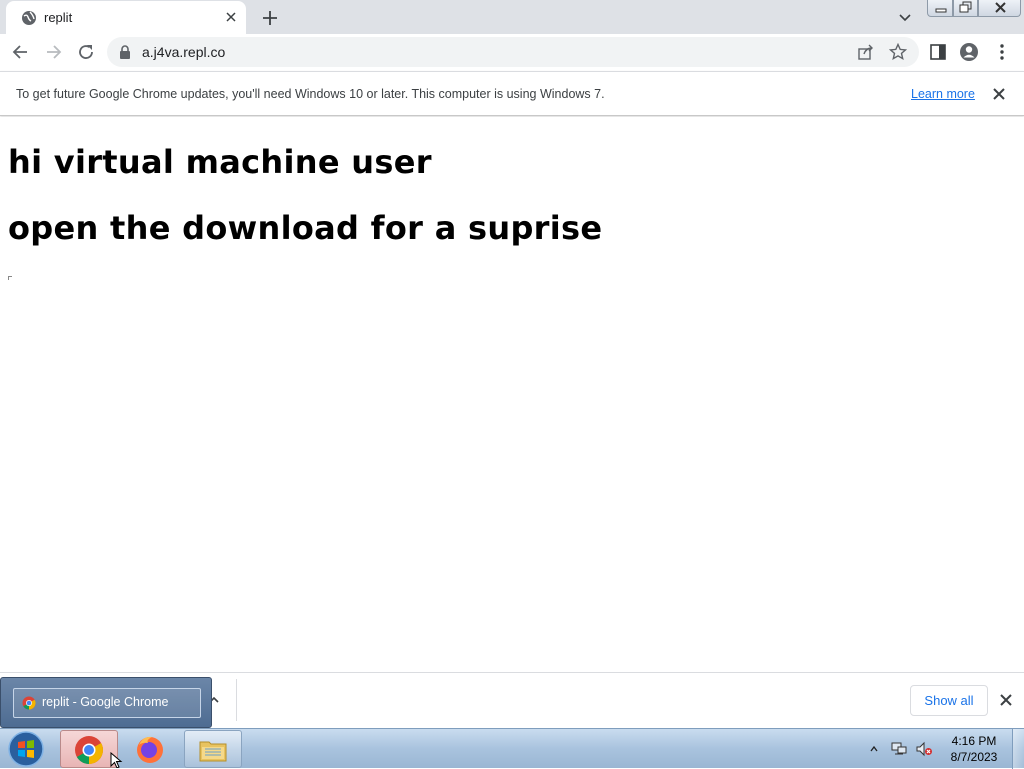 The height and width of the screenshot is (769, 1024). Describe the element at coordinates (905, 17) in the screenshot. I see `tab-search-chevron-icon` at that location.